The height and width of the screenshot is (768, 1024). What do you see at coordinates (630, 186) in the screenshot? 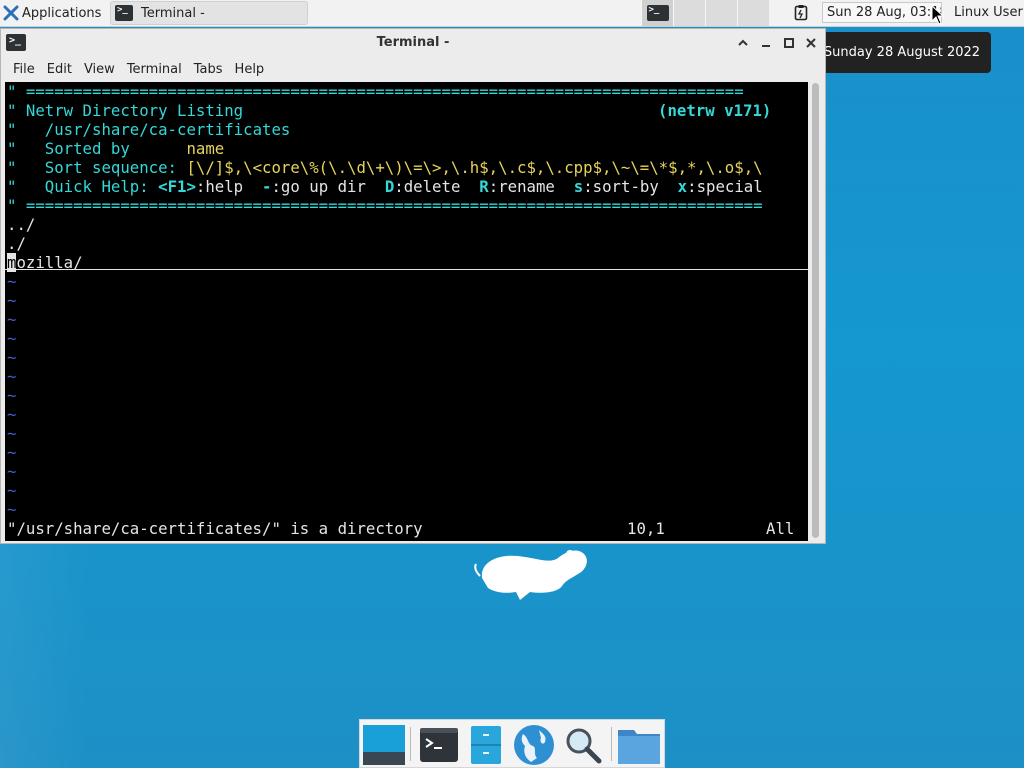
I see `qh-val-5: :sort-by` at bounding box center [630, 186].